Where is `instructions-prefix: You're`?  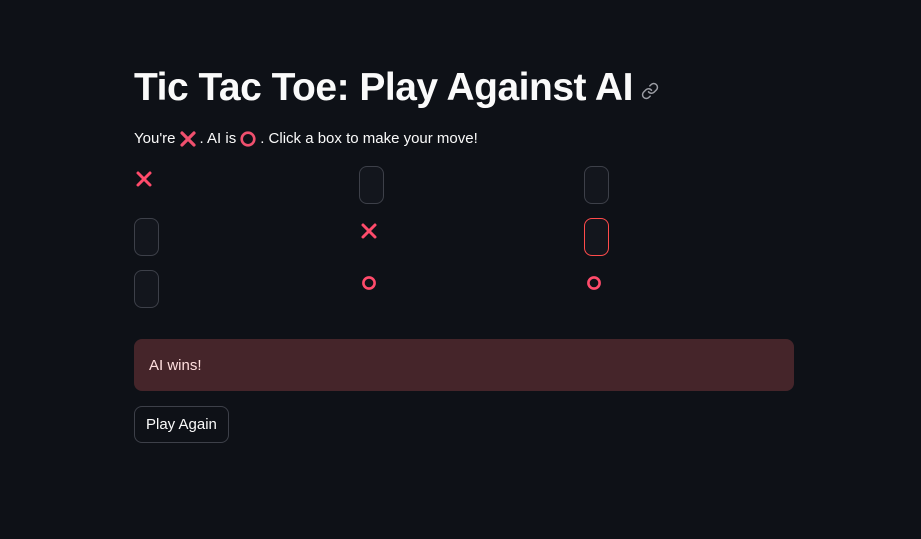 instructions-prefix: You're is located at coordinates (155, 138).